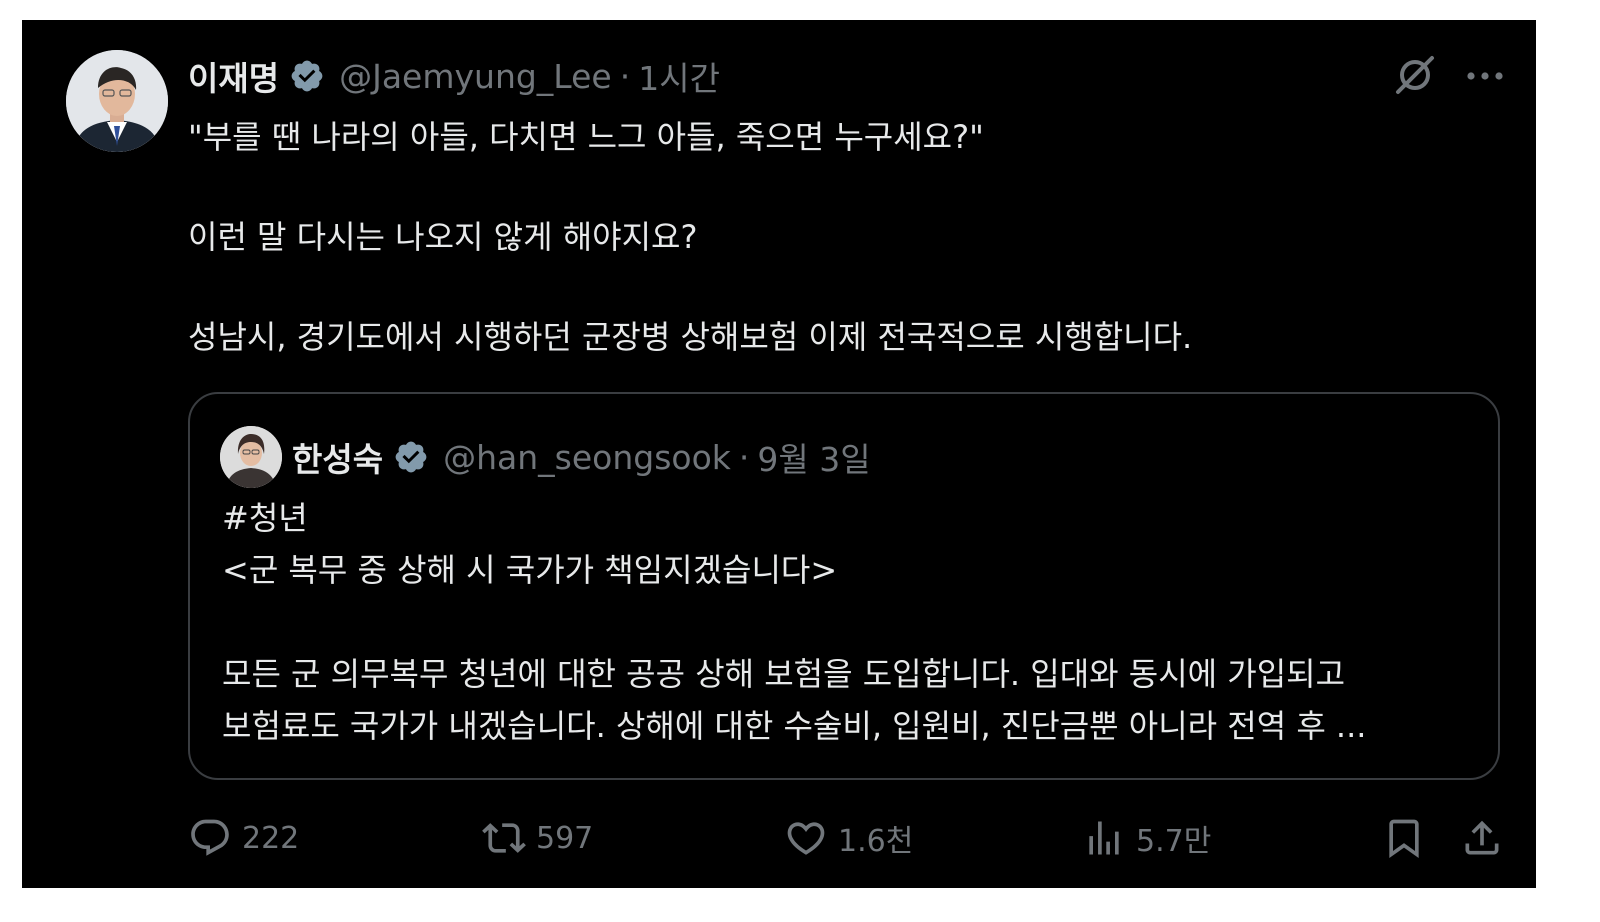  I want to click on quoted-tweet-timestamp: 9월 3일, so click(813, 457).